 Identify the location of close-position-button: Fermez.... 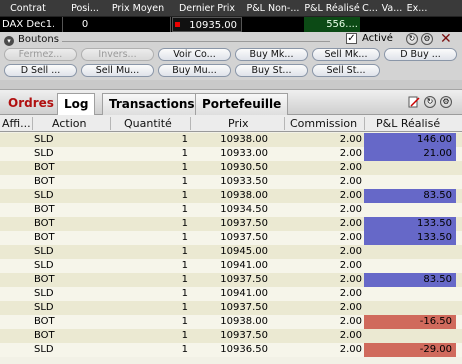
(40, 54).